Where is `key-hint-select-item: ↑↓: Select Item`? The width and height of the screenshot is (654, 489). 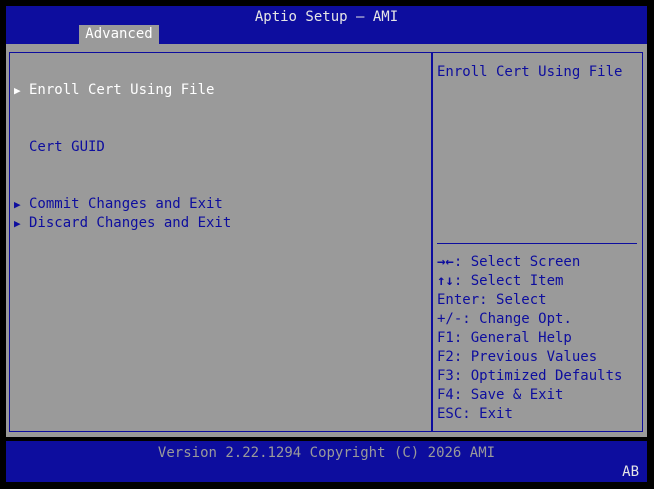 key-hint-select-item: ↑↓: Select Item is located at coordinates (529, 281).